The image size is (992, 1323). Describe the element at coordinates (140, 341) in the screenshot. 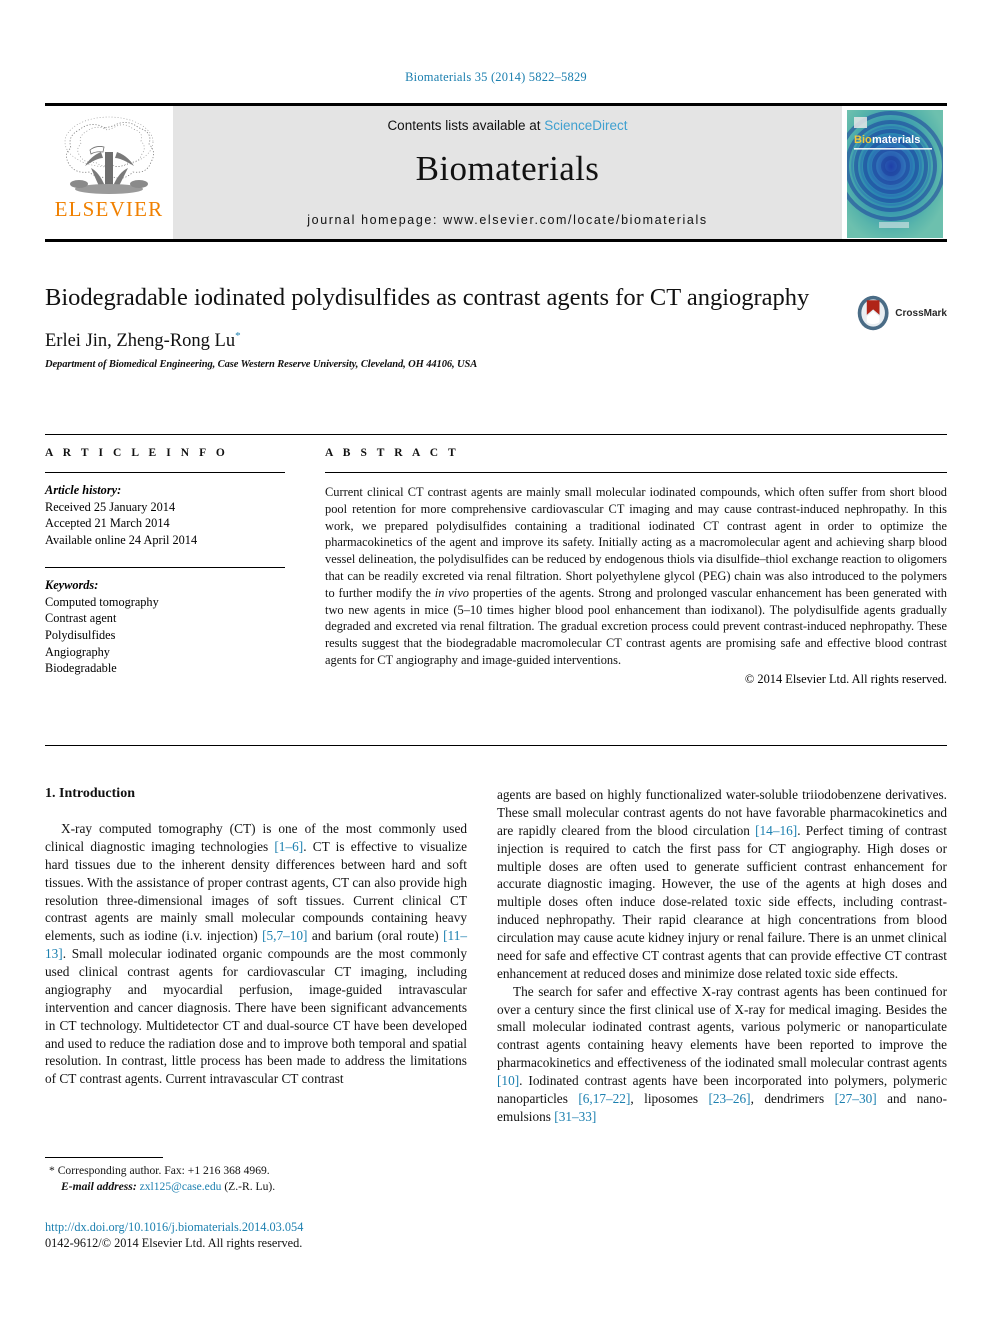

I see `author-names: Erlei Jin, Zheng-Rong Lu` at that location.